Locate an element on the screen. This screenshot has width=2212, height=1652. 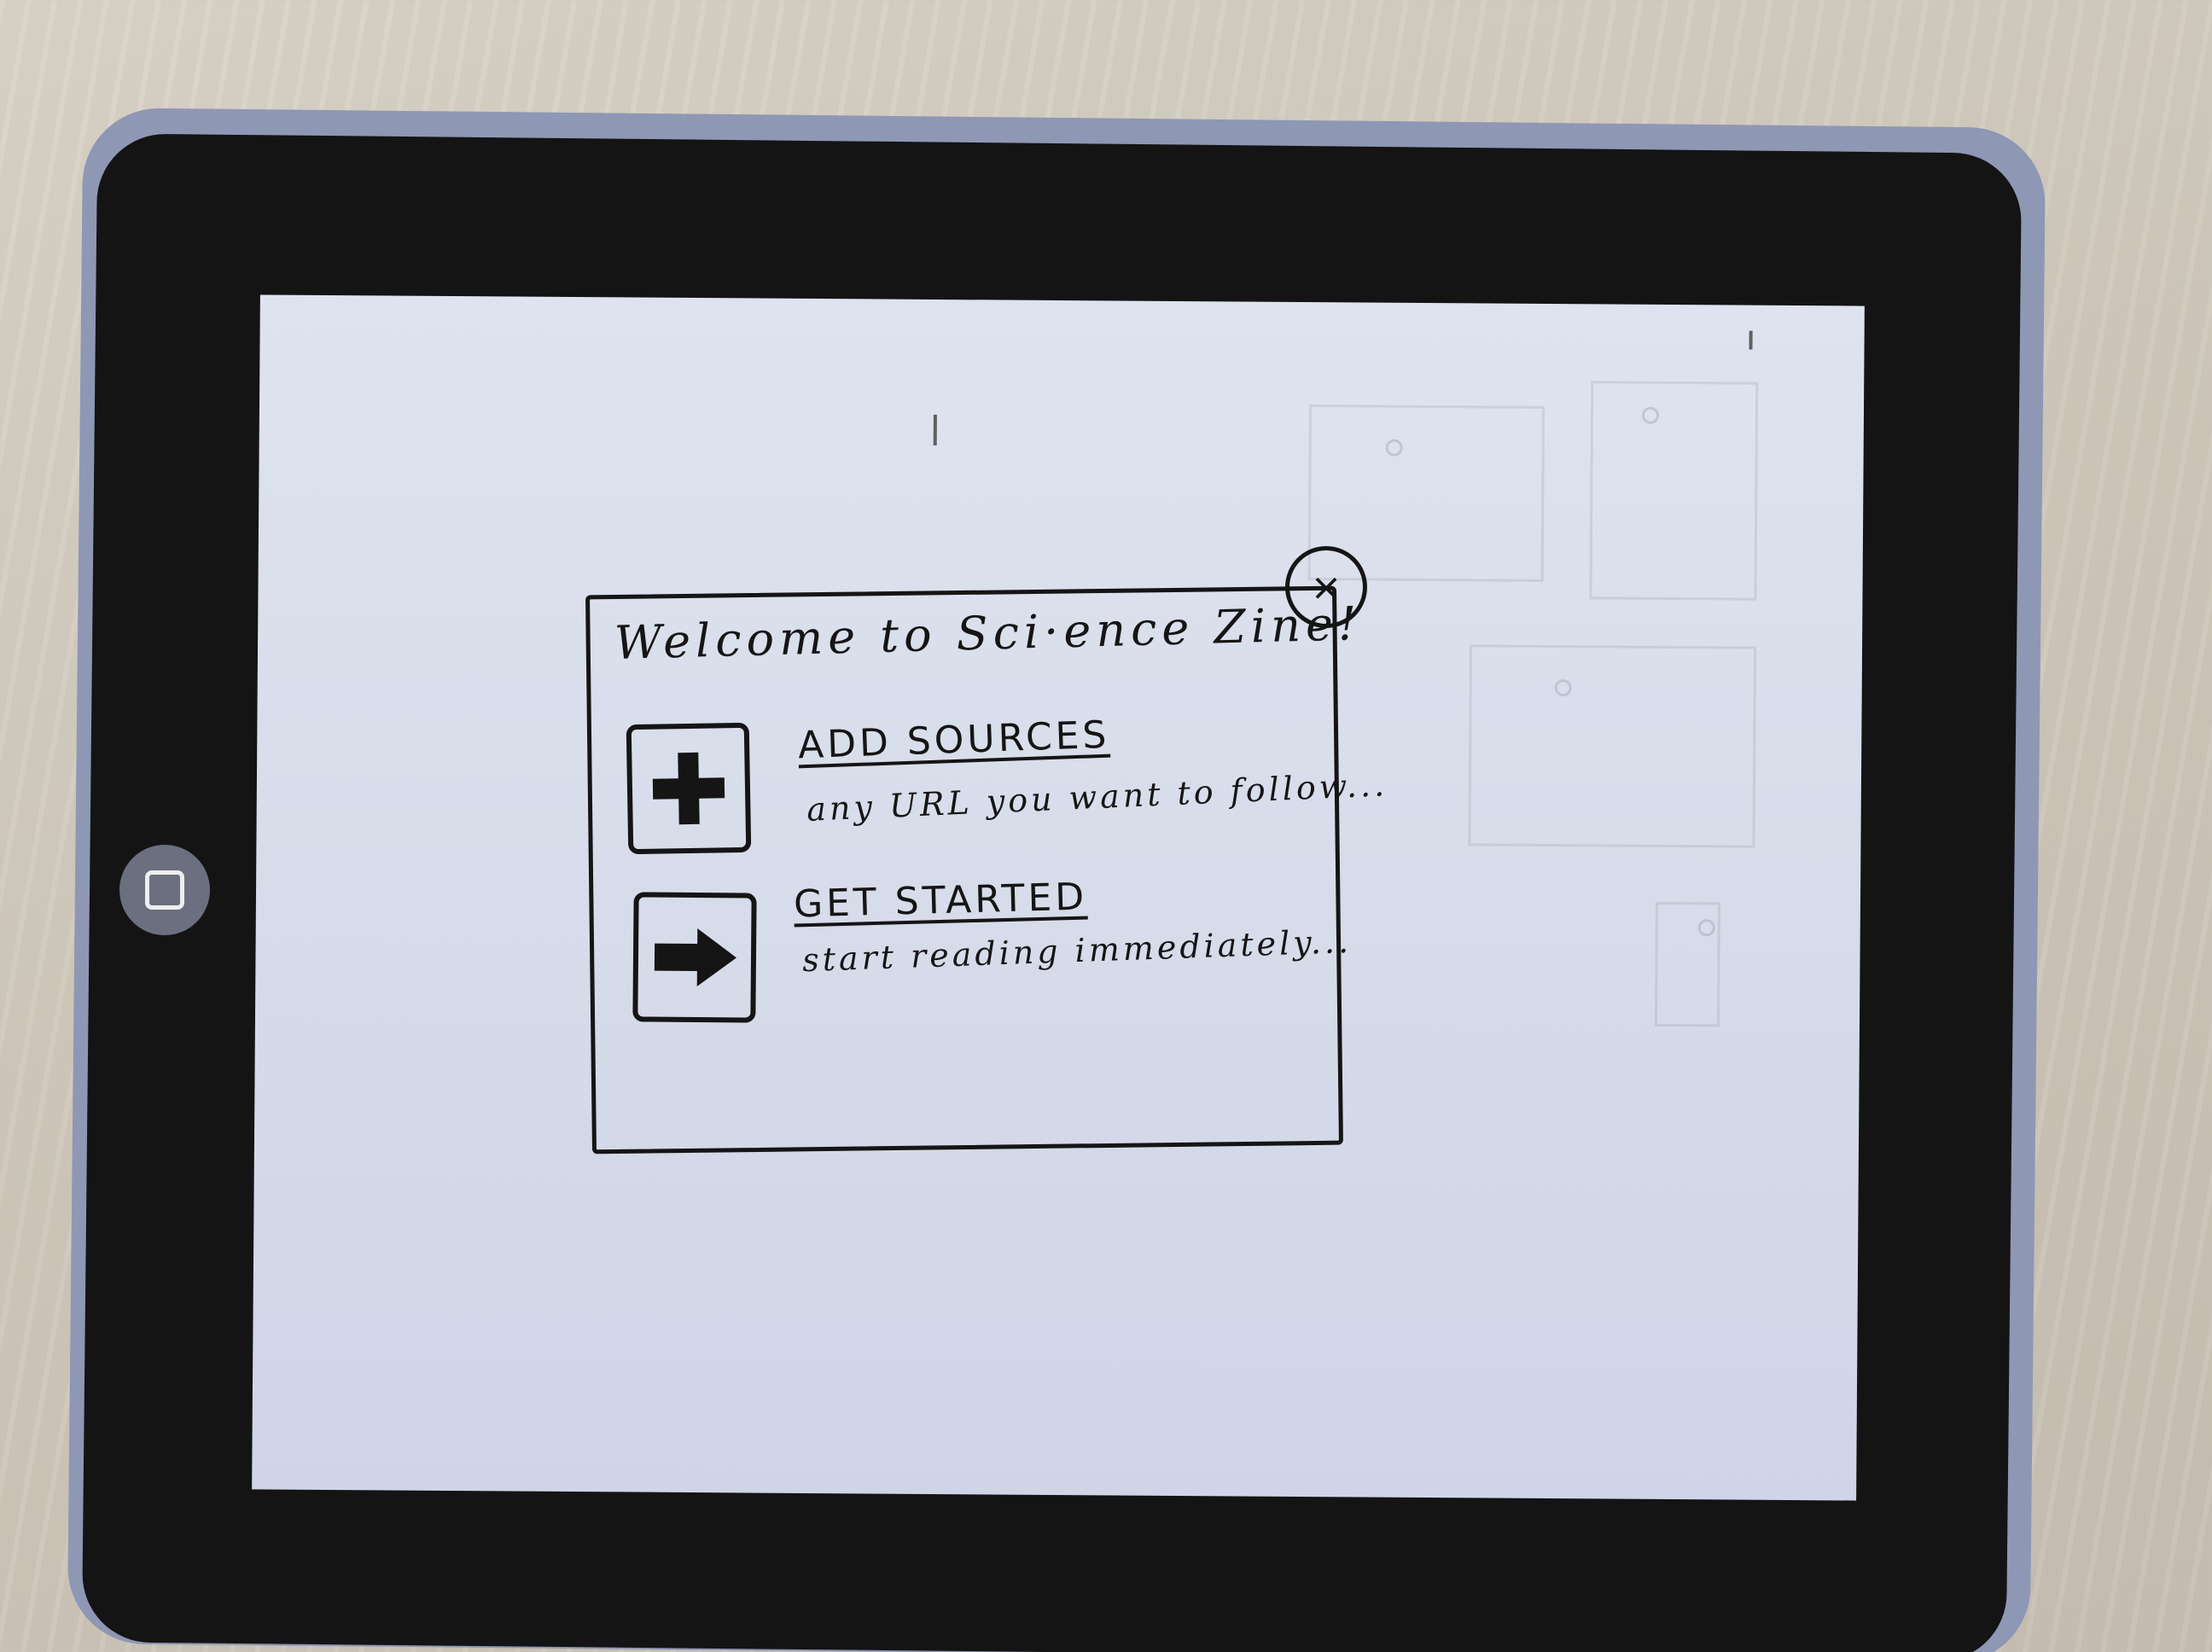
plus-icon is located at coordinates (688, 788).